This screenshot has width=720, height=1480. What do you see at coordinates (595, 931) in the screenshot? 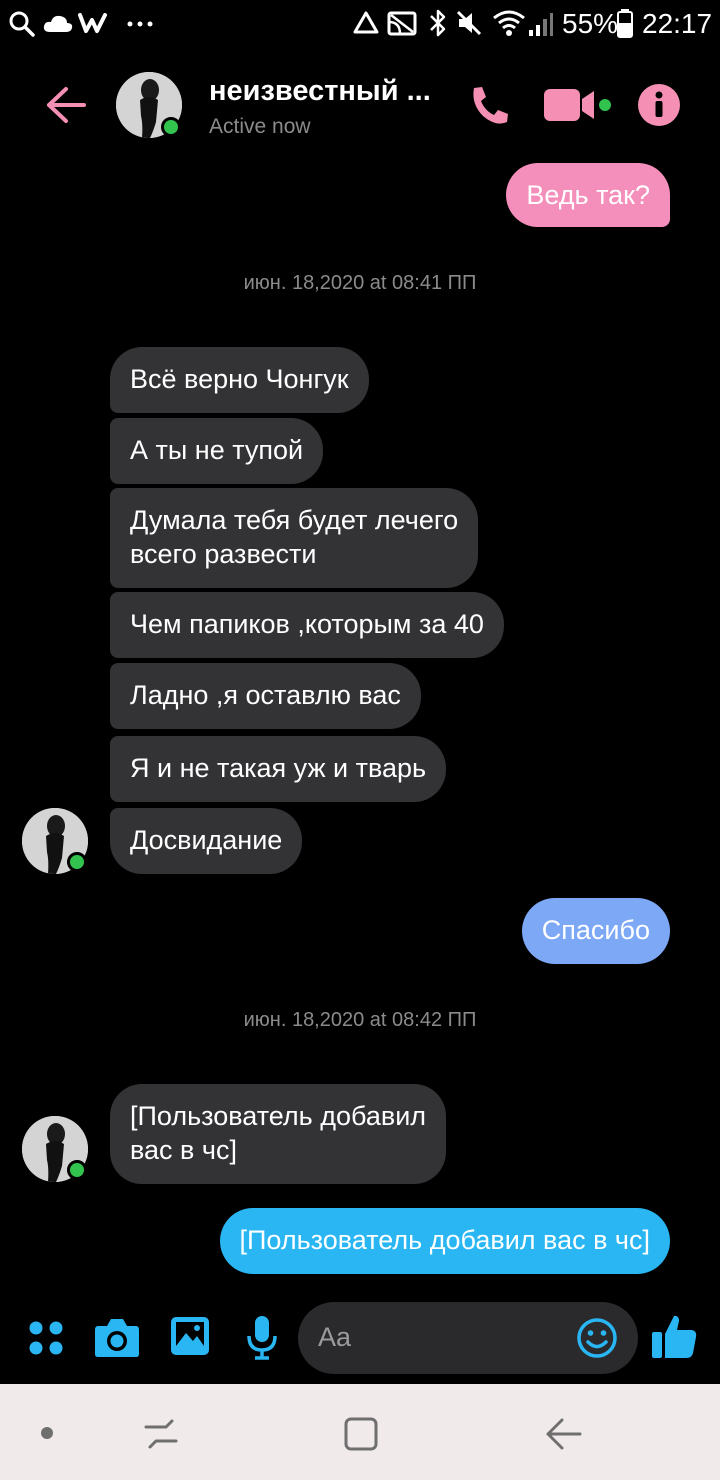
I see `message-bubble-outgoing: Спасибо` at bounding box center [595, 931].